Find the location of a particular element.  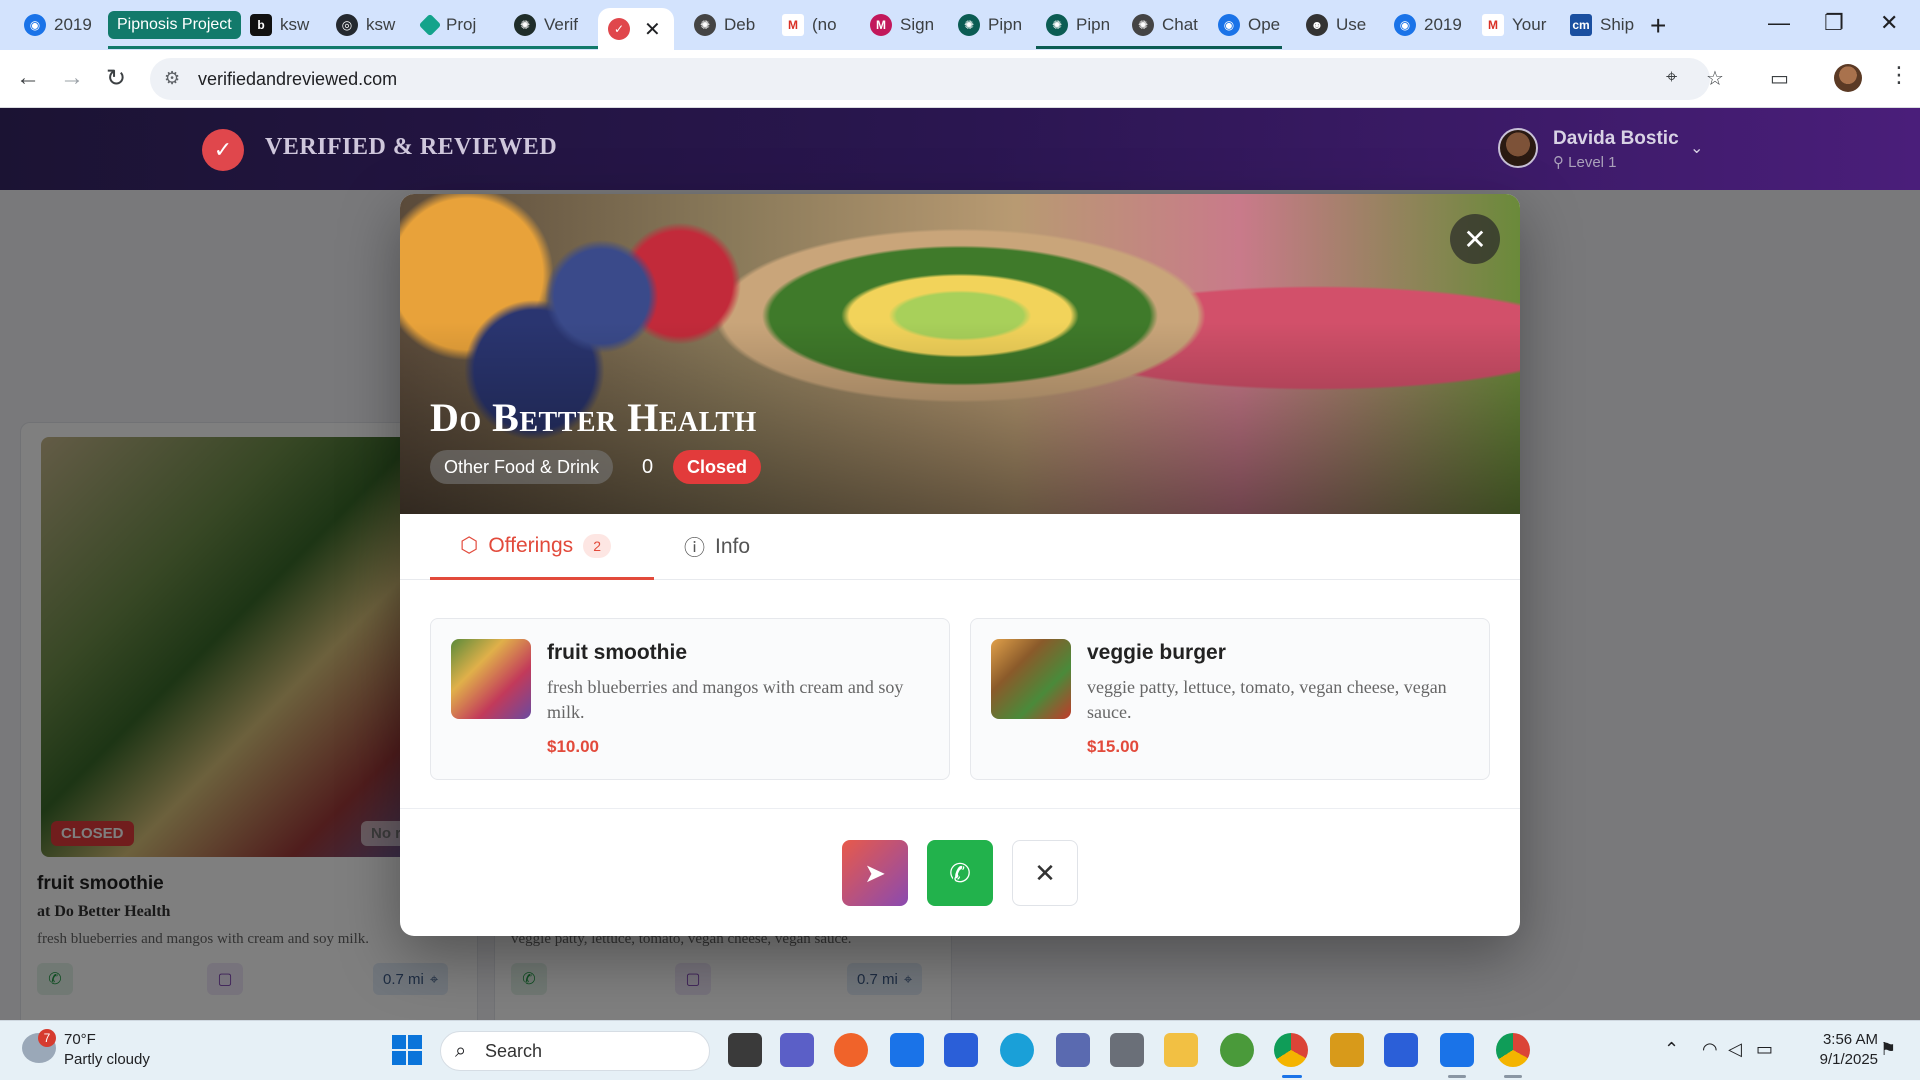

chevron-down-icon: ⌄ is located at coordinates (1696, 148).